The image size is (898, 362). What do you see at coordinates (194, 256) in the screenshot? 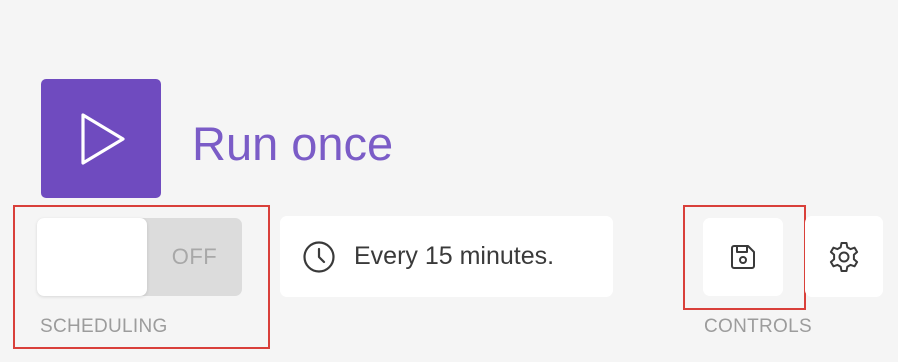
I see `toggle-state-label: OFF` at bounding box center [194, 256].